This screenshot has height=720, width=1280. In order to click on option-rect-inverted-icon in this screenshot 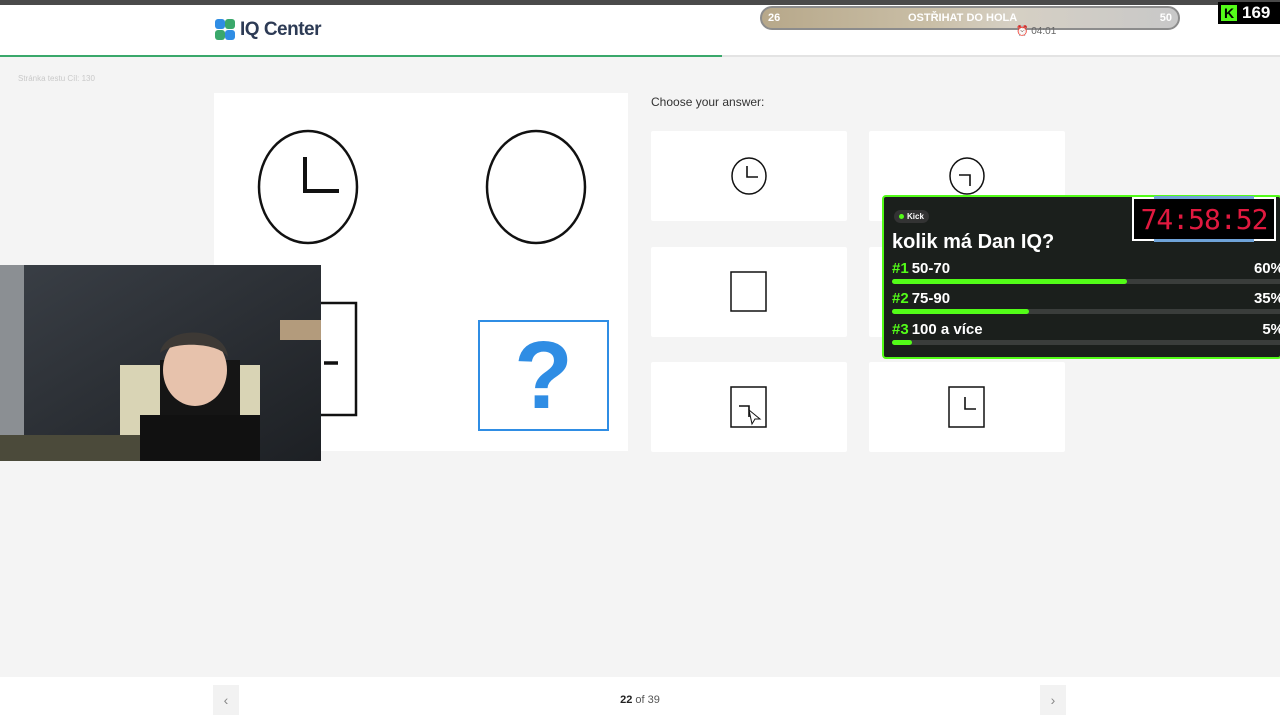, I will do `click(748, 407)`.